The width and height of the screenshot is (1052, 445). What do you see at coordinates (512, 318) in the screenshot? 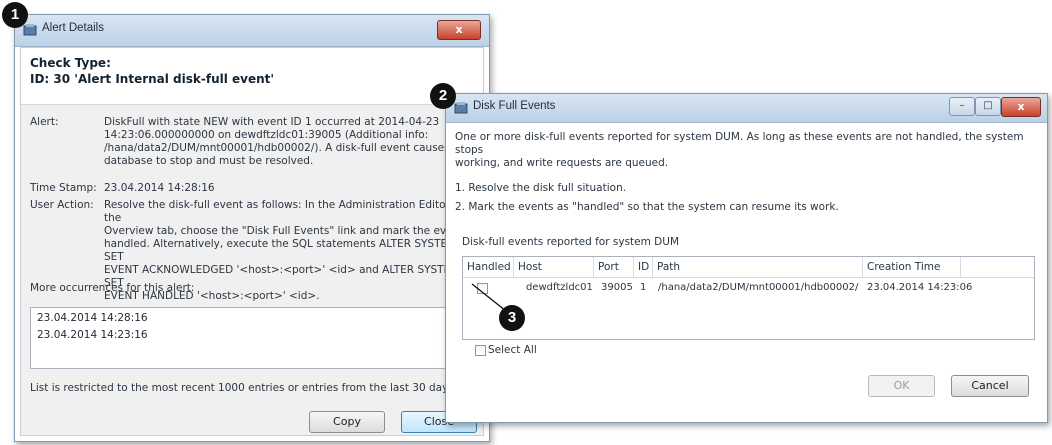
I see `callout-badge-3: 3` at bounding box center [512, 318].